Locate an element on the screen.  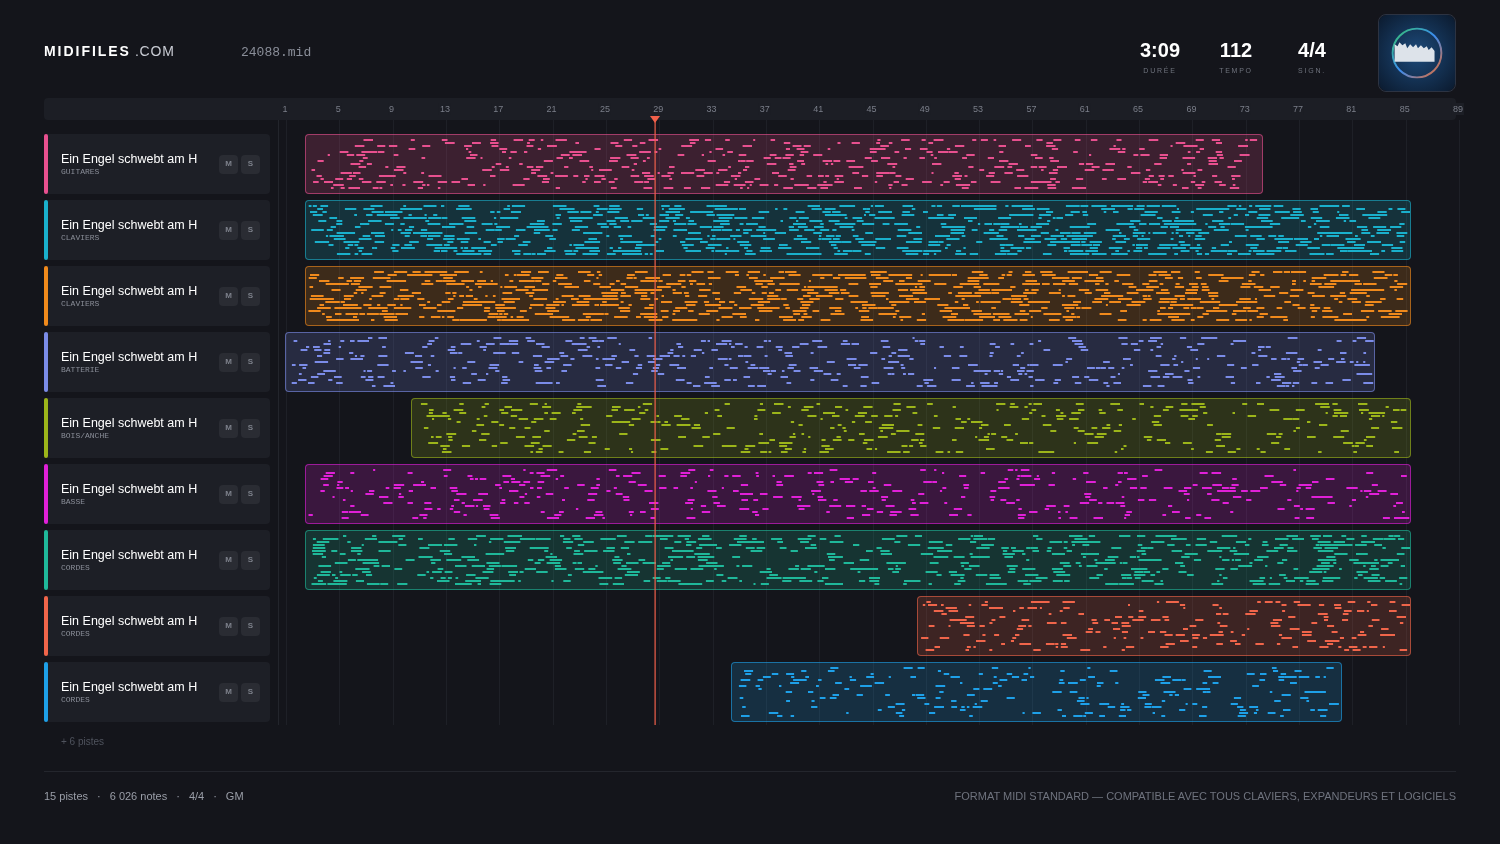
track-header: Ein Engel schwebt am H BASSE M S is located at coordinates (157, 494).